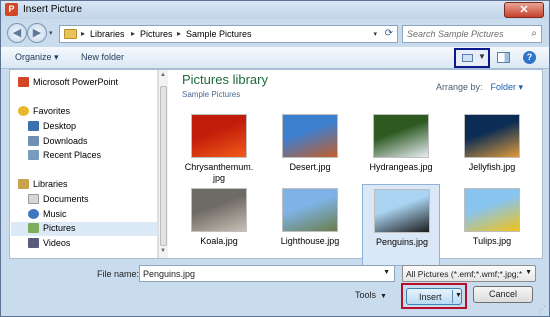  Describe the element at coordinates (102, 57) in the screenshot. I see `new-folder-button: New folder` at that location.